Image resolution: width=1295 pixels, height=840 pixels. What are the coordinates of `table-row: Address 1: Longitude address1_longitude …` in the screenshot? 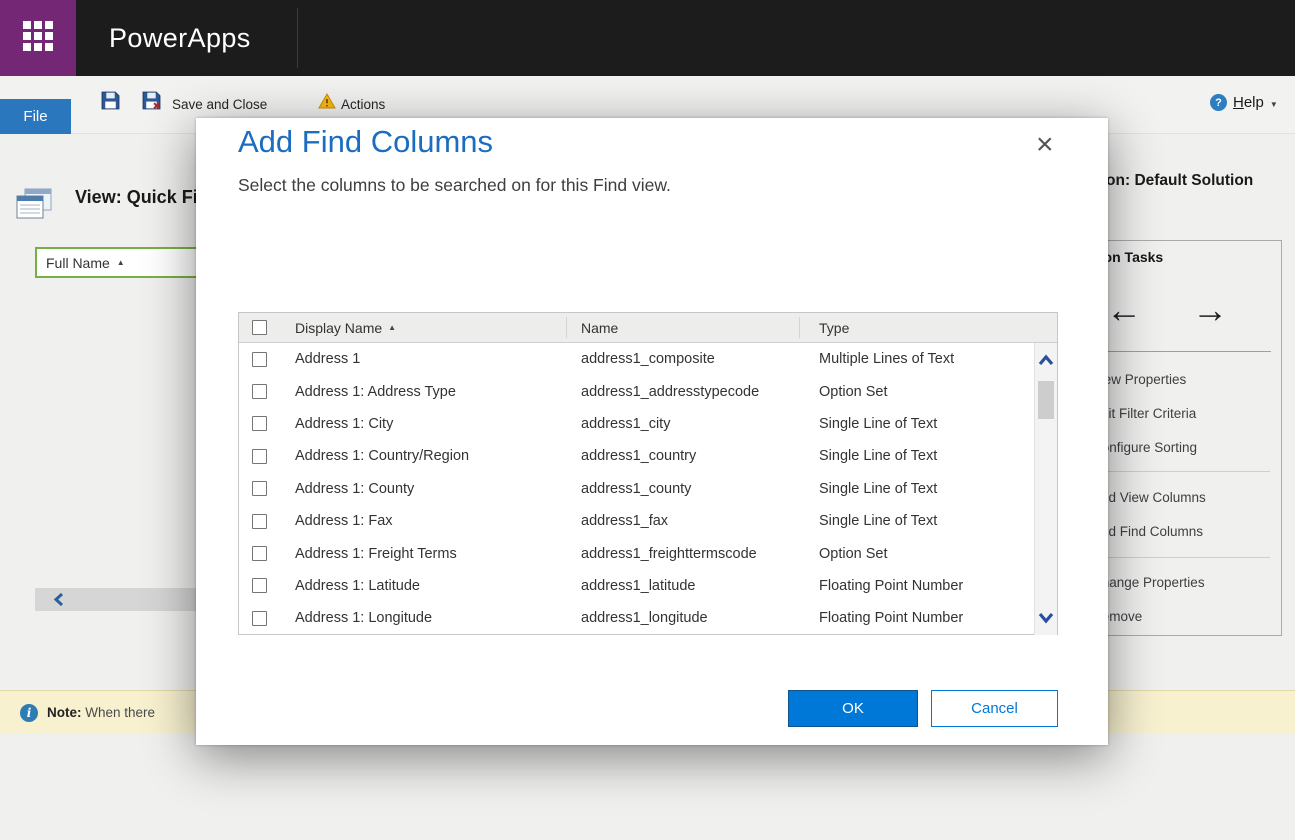 It's located at (636, 618).